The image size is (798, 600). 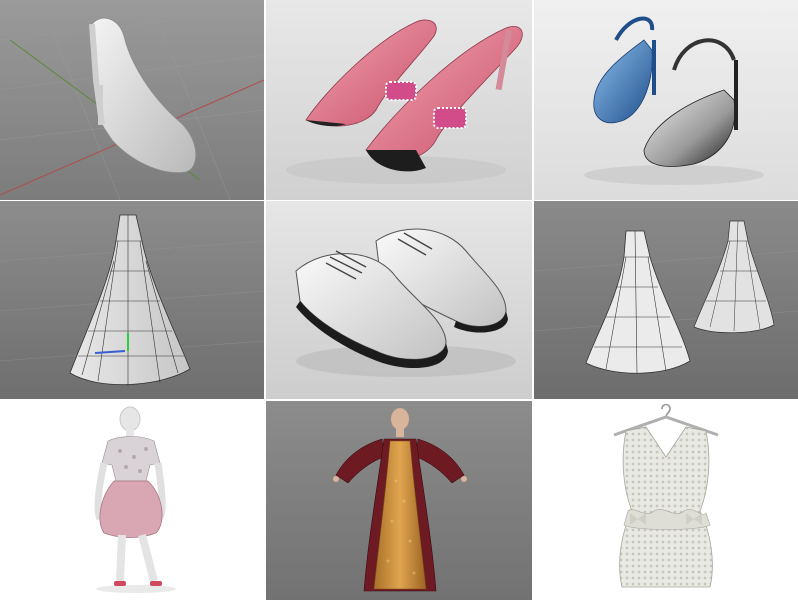 I want to click on tile-pink-heels, so click(x=399, y=100).